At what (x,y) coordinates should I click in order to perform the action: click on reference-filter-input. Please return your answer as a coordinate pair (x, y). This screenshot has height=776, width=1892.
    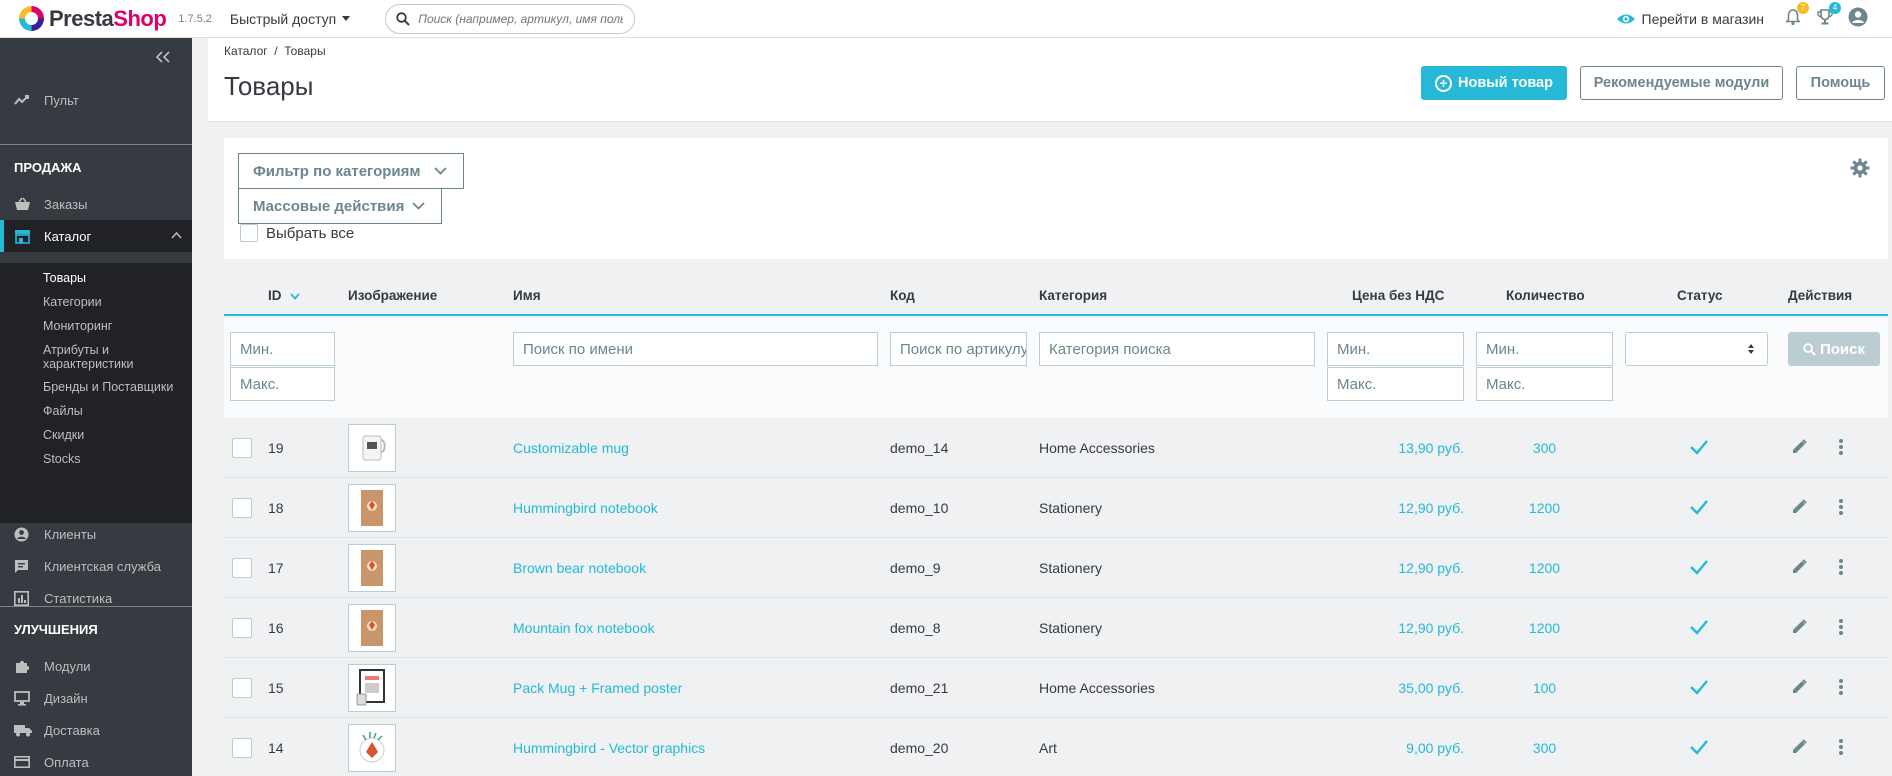
    Looking at the image, I should click on (958, 349).